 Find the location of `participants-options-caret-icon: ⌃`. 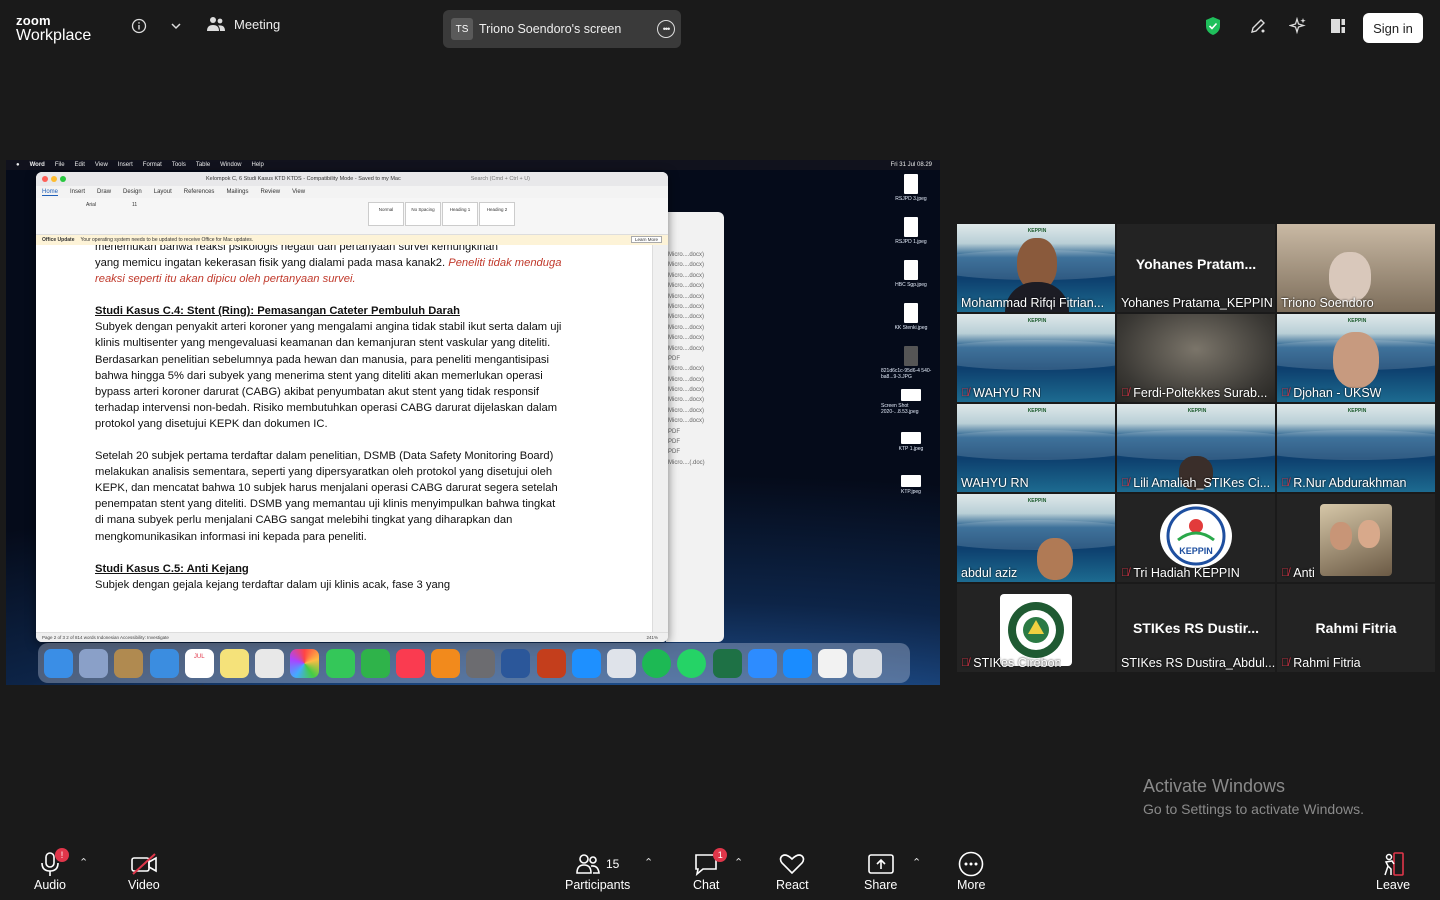

participants-options-caret-icon: ⌃ is located at coordinates (648, 862).